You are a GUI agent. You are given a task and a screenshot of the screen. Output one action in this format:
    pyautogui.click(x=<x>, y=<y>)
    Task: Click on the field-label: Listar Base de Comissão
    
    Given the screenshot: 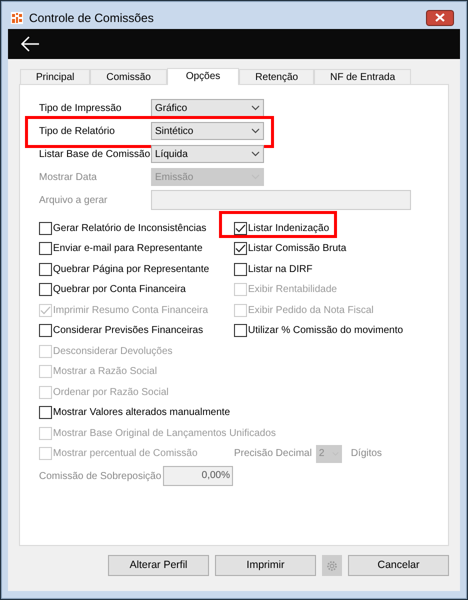 What is the action you would take?
    pyautogui.click(x=95, y=155)
    